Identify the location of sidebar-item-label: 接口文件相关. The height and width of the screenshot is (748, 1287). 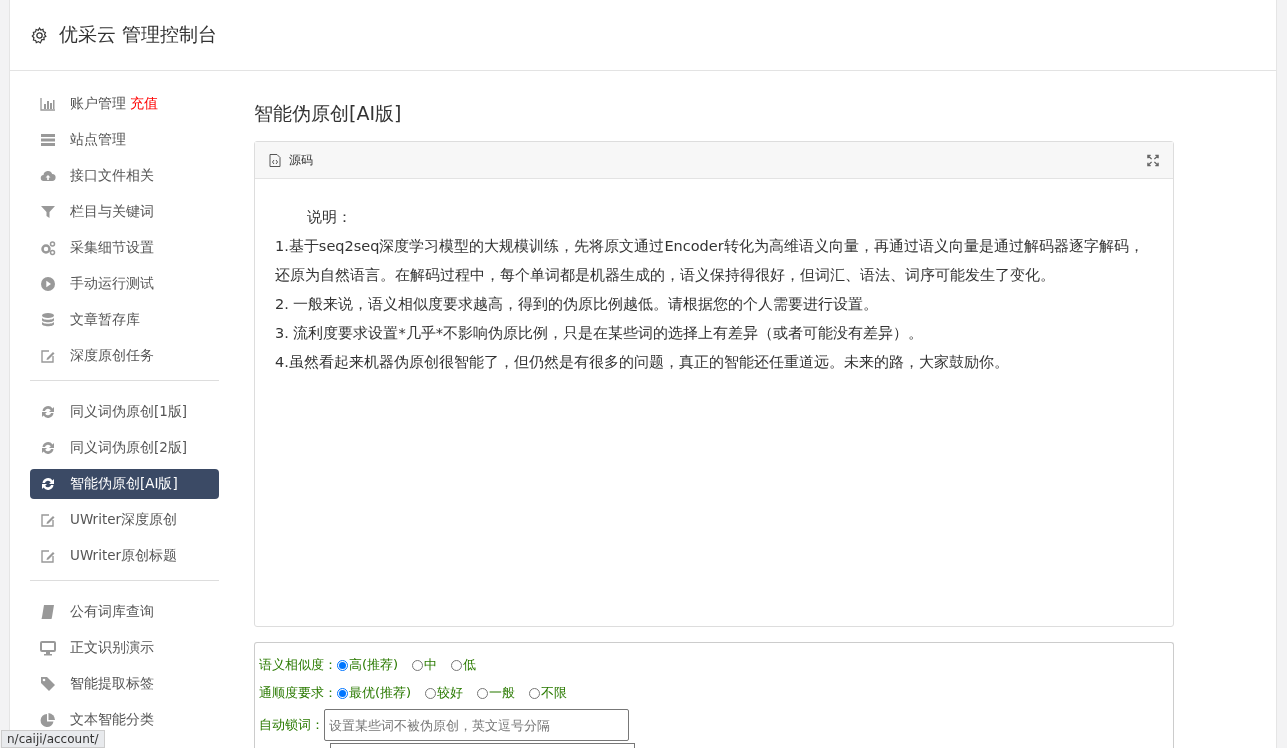
(112, 176).